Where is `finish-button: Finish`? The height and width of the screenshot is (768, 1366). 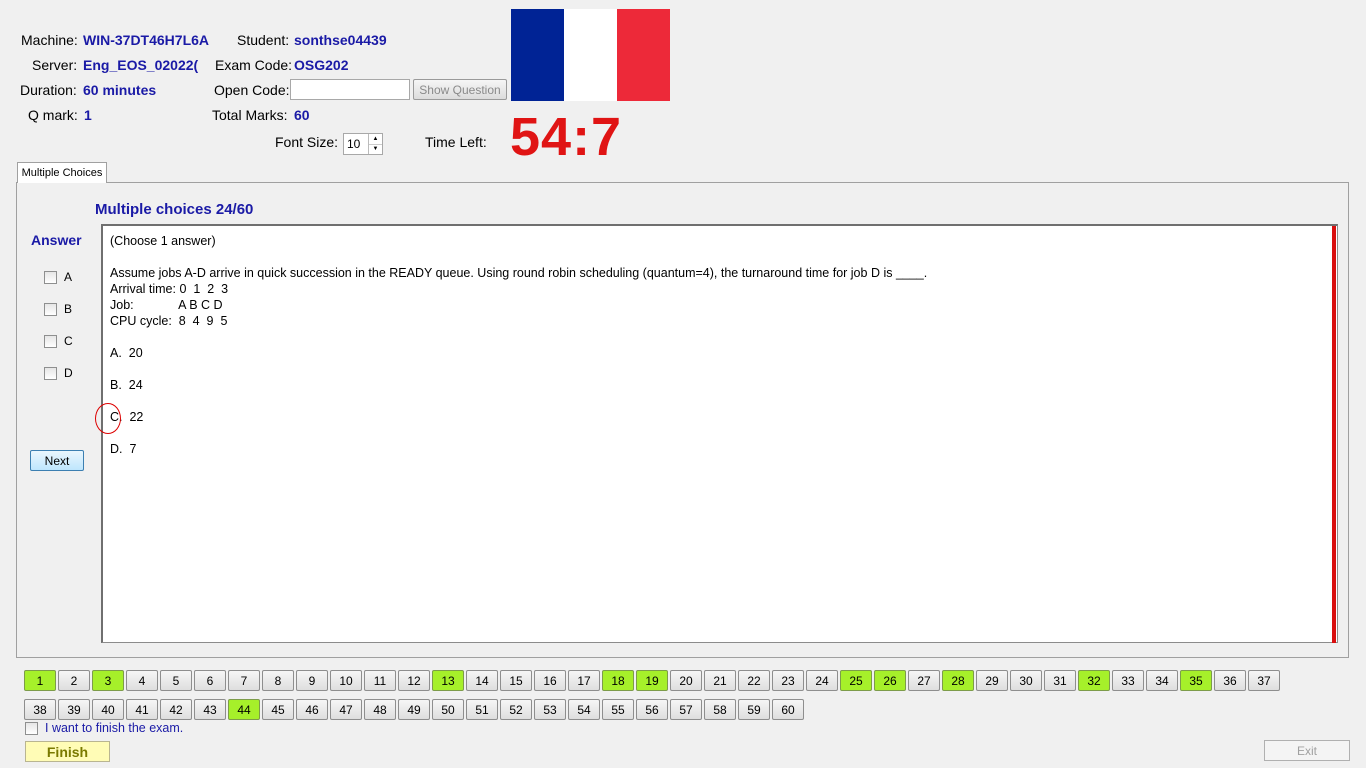
finish-button: Finish is located at coordinates (67, 751).